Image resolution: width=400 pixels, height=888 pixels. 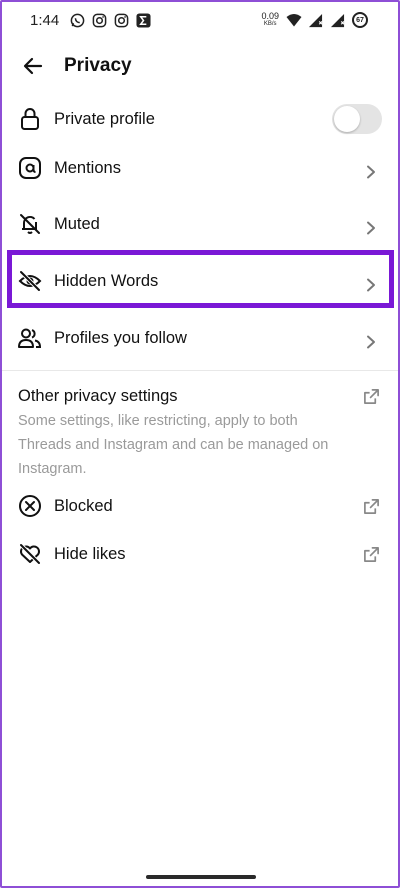 What do you see at coordinates (30, 338) in the screenshot?
I see `people-icon` at bounding box center [30, 338].